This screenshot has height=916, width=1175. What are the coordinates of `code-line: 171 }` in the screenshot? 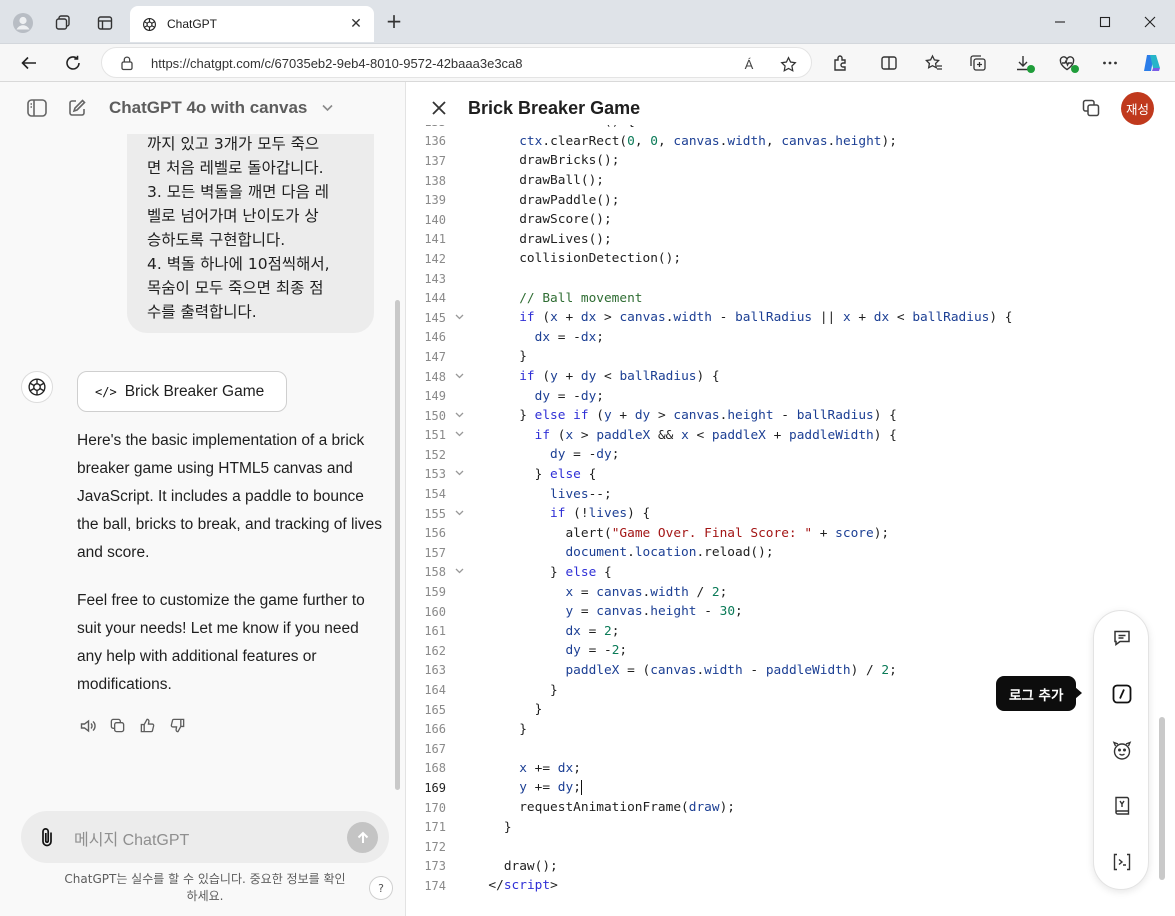 It's located at (709, 827).